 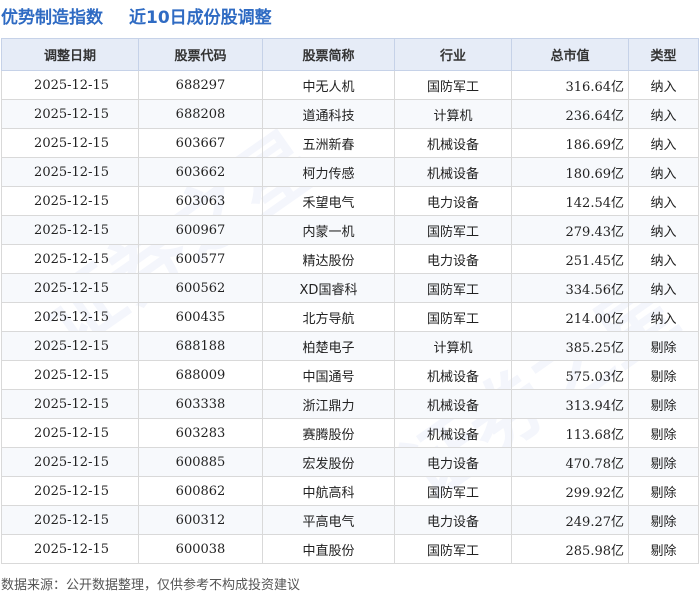 I want to click on cell-market-cap: 279.43亿, so click(x=570, y=230).